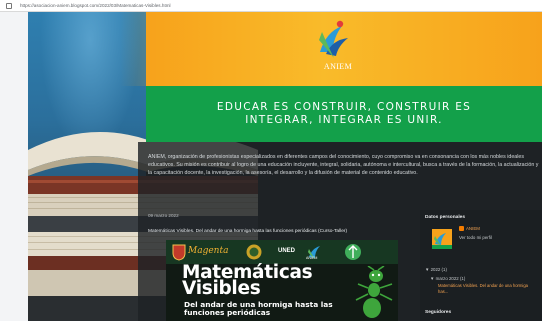 Image resolution: width=542 pixels, height=321 pixels. I want to click on image-title: Matemáticas Visibles, so click(247, 281).